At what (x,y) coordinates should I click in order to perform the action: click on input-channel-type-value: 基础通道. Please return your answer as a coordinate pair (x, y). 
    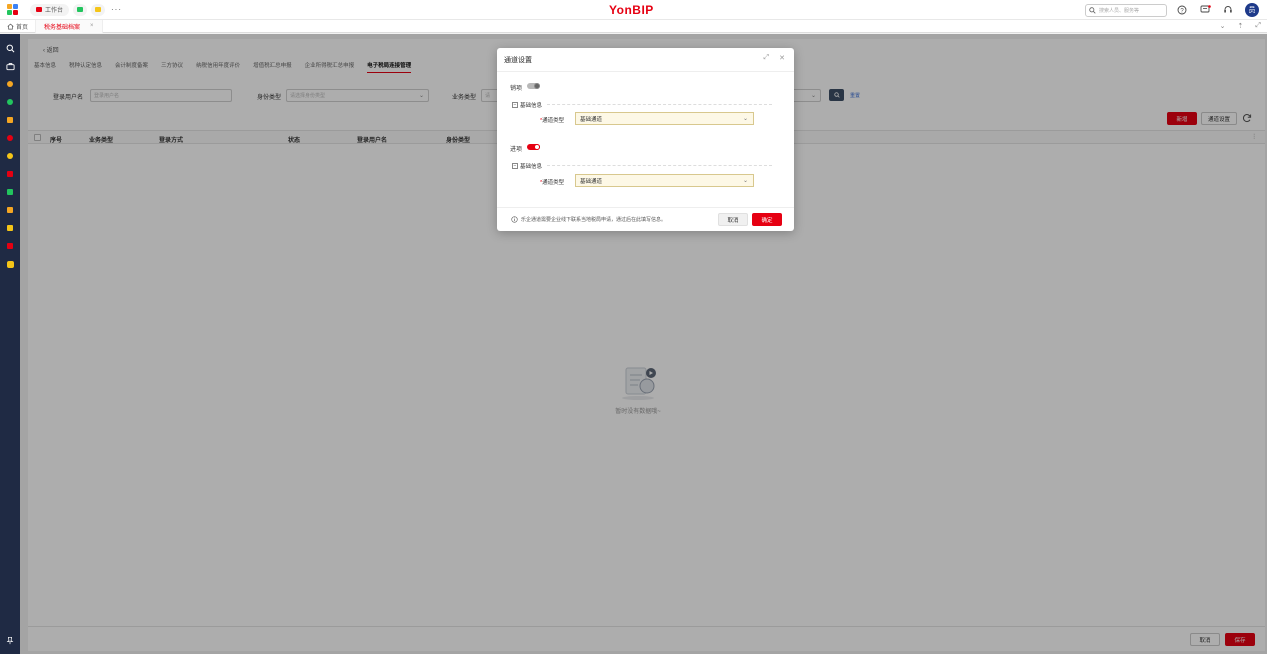
    Looking at the image, I should click on (591, 181).